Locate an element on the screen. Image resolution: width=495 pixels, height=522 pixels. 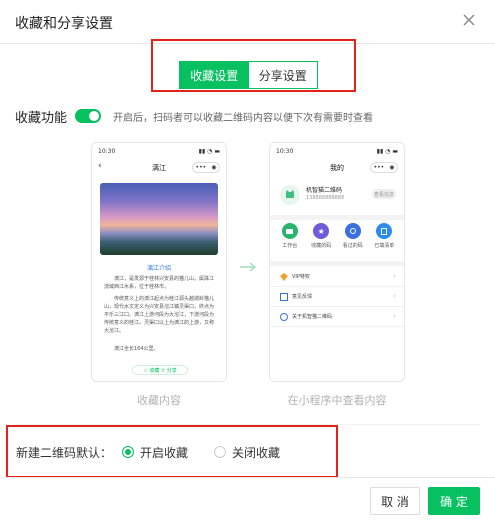
profile-id: 138888888888 is located at coordinates (325, 198).